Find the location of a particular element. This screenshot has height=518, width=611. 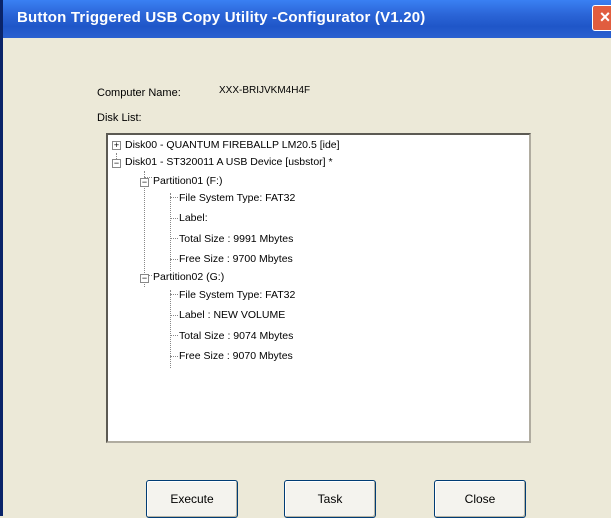

computer-name-label: Computer Name: is located at coordinates (139, 93).